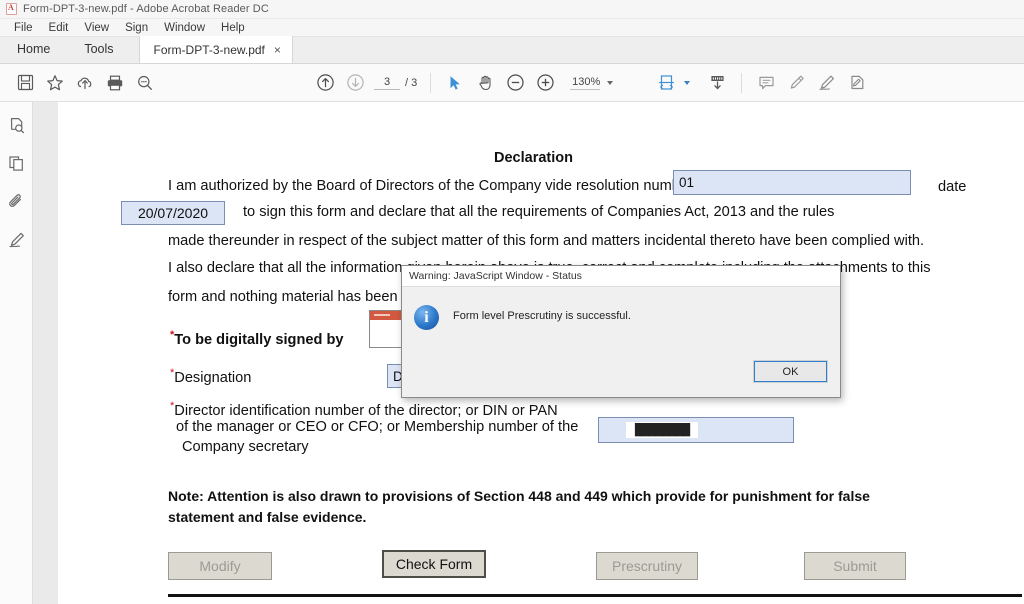  I want to click on declaration-date-word: date, so click(952, 187).